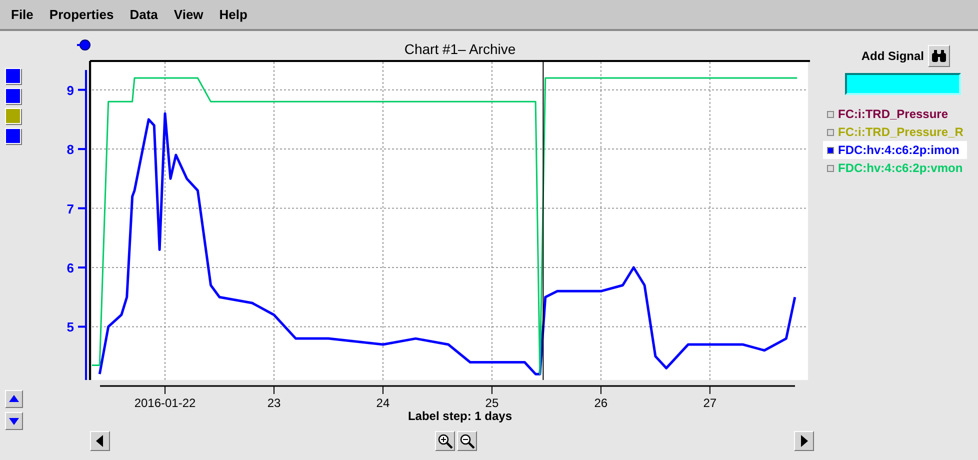  What do you see at coordinates (383, 402) in the screenshot?
I see `x-tick-label: 24` at bounding box center [383, 402].